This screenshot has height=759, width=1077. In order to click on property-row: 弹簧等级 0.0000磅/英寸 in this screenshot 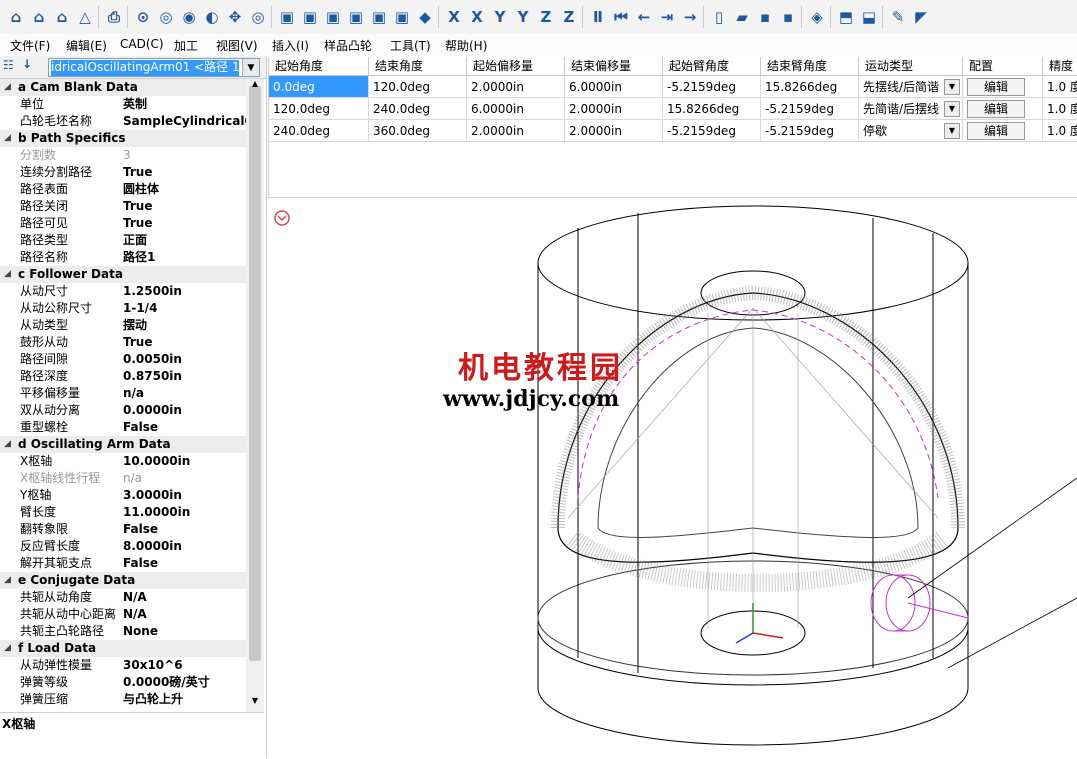, I will do `click(123, 682)`.